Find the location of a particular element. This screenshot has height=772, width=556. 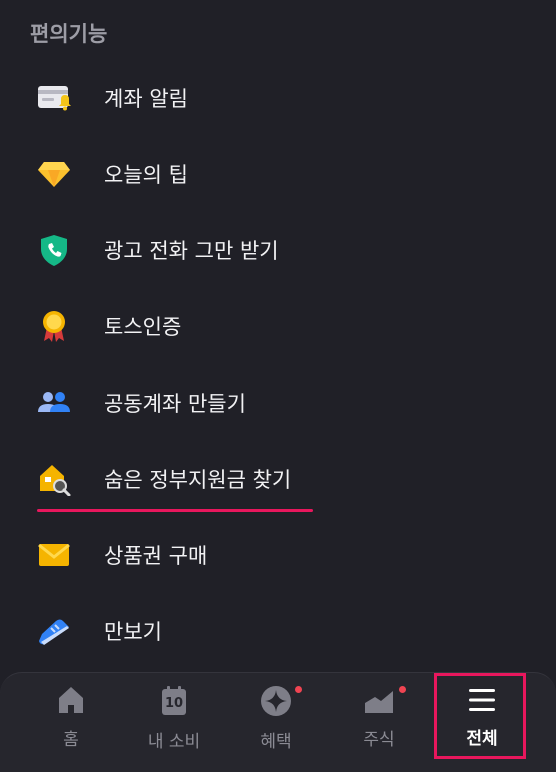

menu-item-toss-auth: 토스인증 is located at coordinates (278, 326).